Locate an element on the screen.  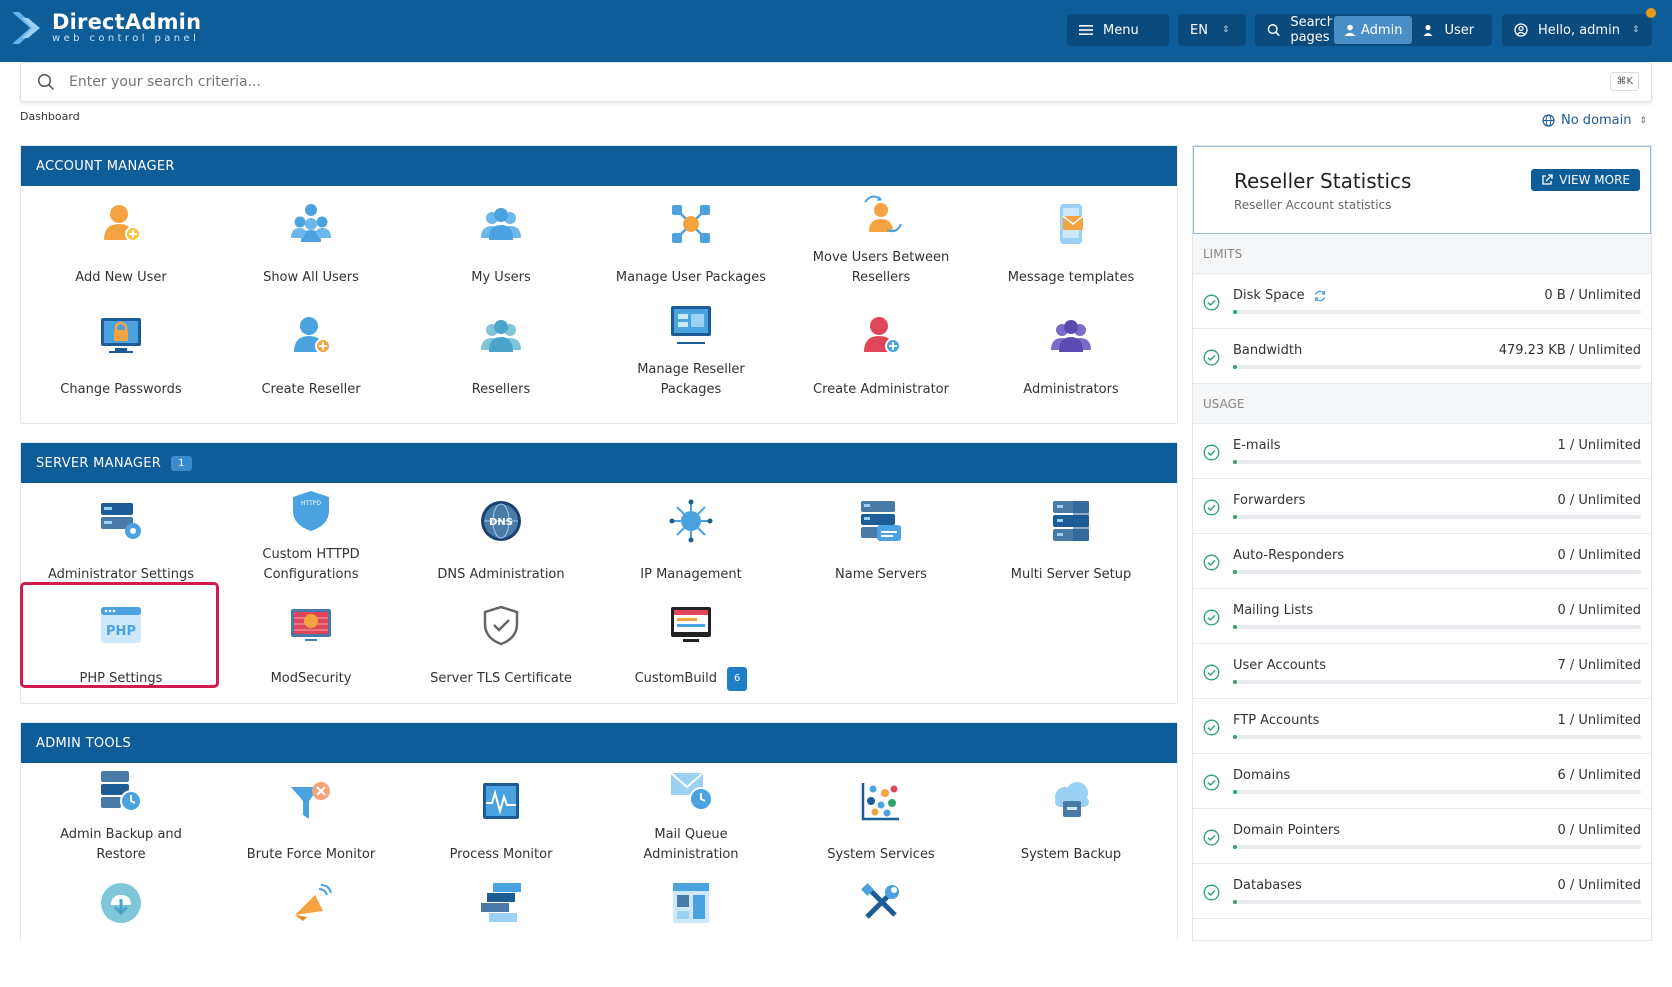
updown-chevron-icon: ⇕ is located at coordinates (1643, 120).